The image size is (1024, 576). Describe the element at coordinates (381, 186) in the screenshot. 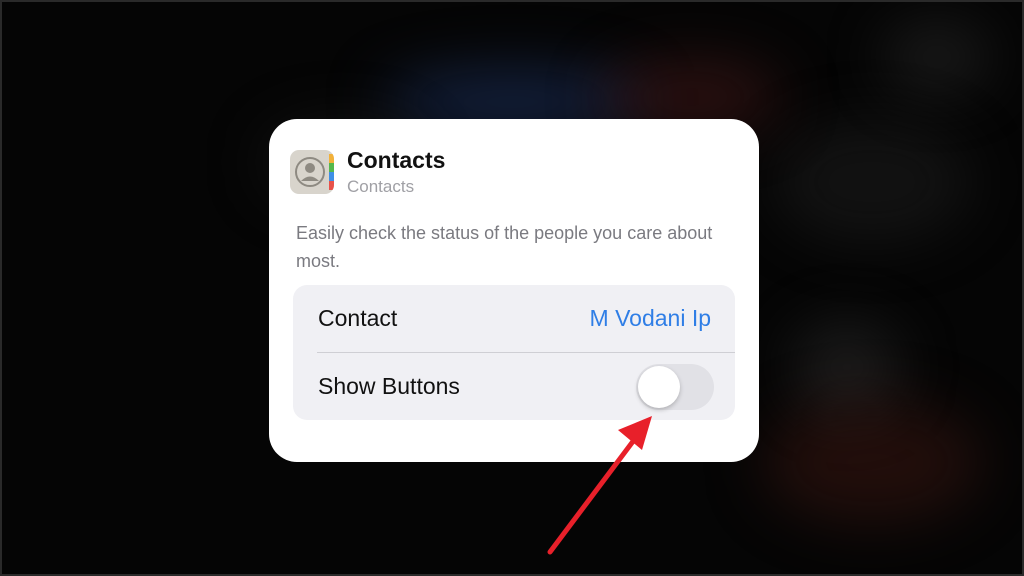

I see `widget-subtitle: Contacts` at that location.